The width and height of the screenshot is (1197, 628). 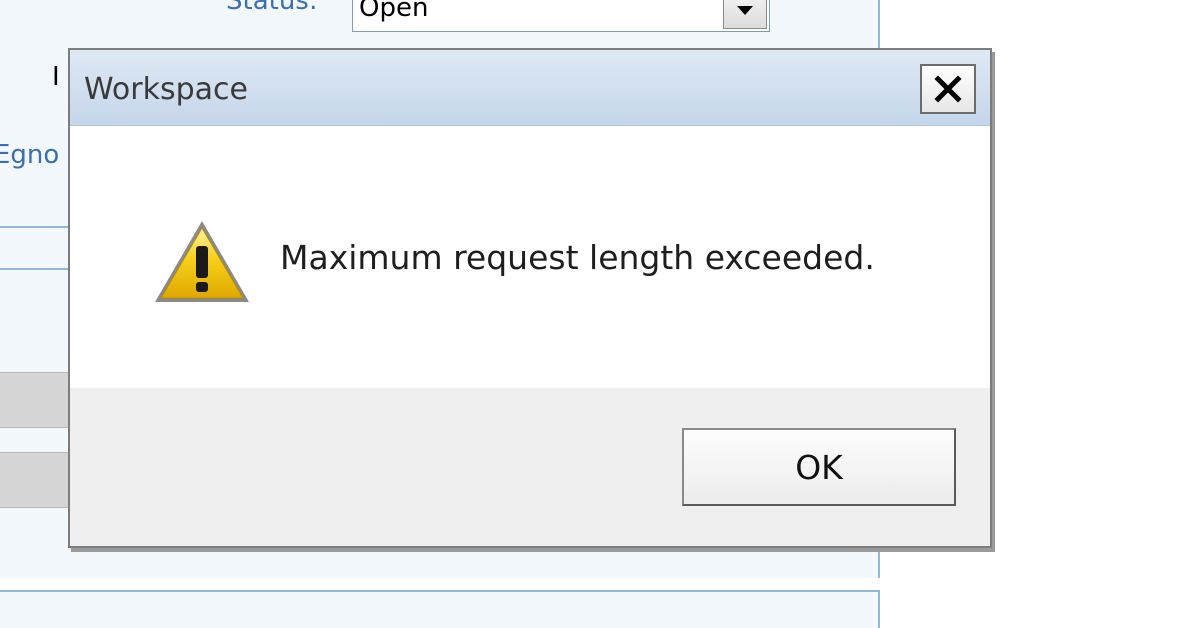 What do you see at coordinates (202, 262) in the screenshot?
I see `warning-icon` at bounding box center [202, 262].